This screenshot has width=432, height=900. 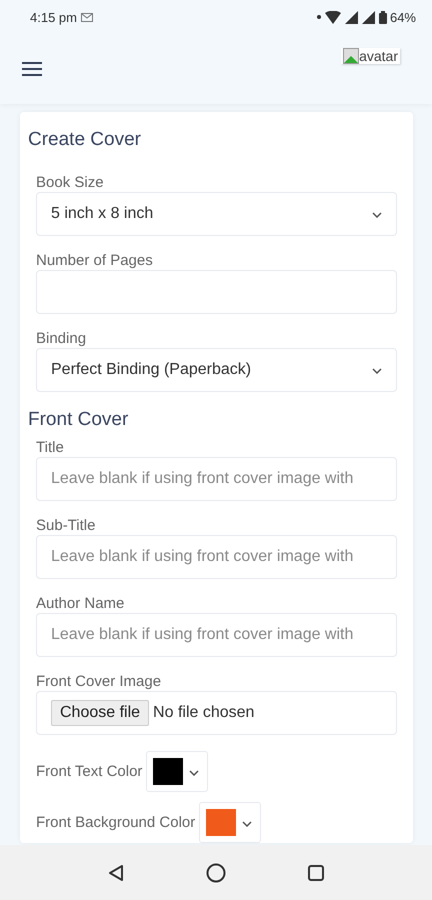 I want to click on field-label: Binding, so click(x=61, y=339).